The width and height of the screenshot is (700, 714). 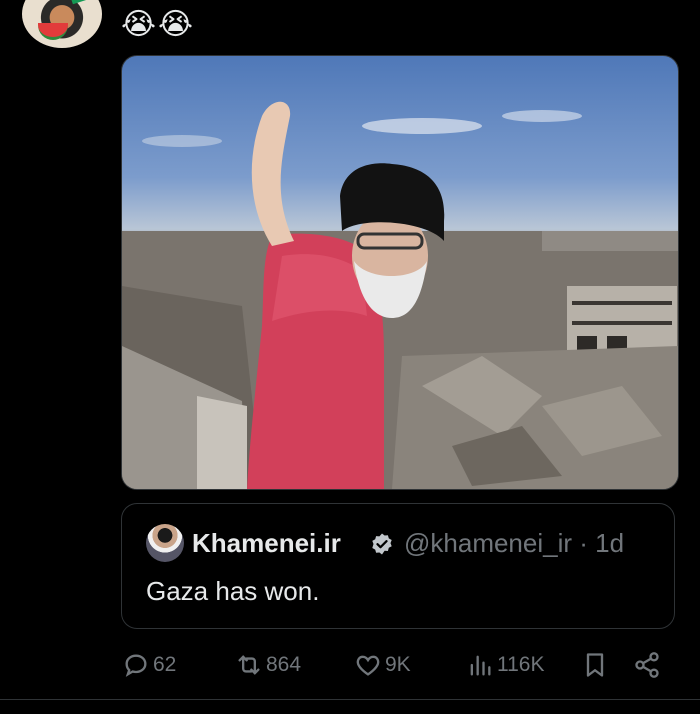 I want to click on share-button, so click(x=648, y=665).